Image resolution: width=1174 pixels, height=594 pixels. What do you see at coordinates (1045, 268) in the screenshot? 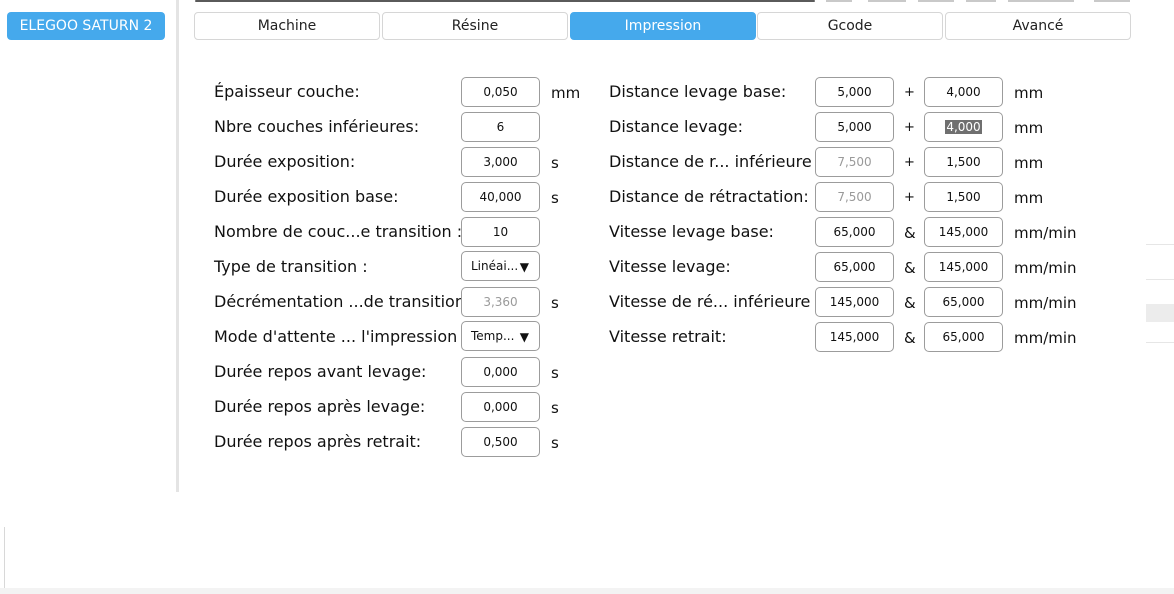
I see `lift-speed-unit: mm/min` at bounding box center [1045, 268].